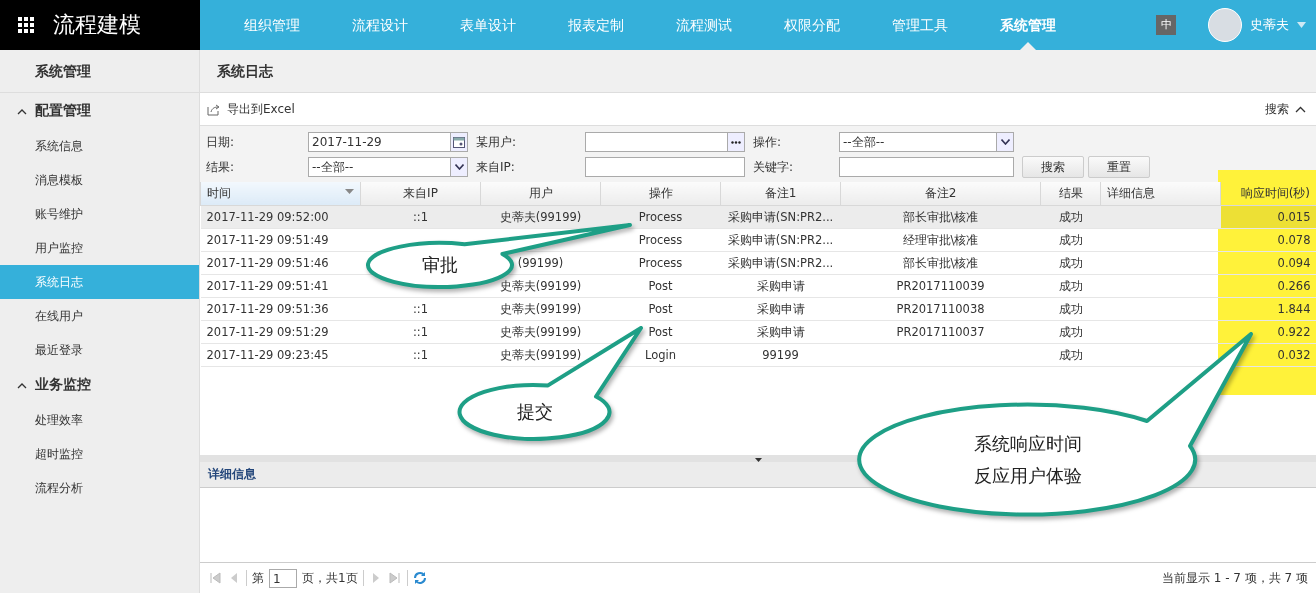 The image size is (1316, 593). Describe the element at coordinates (251, 109) in the screenshot. I see `export-button: 导出到Excel` at that location.